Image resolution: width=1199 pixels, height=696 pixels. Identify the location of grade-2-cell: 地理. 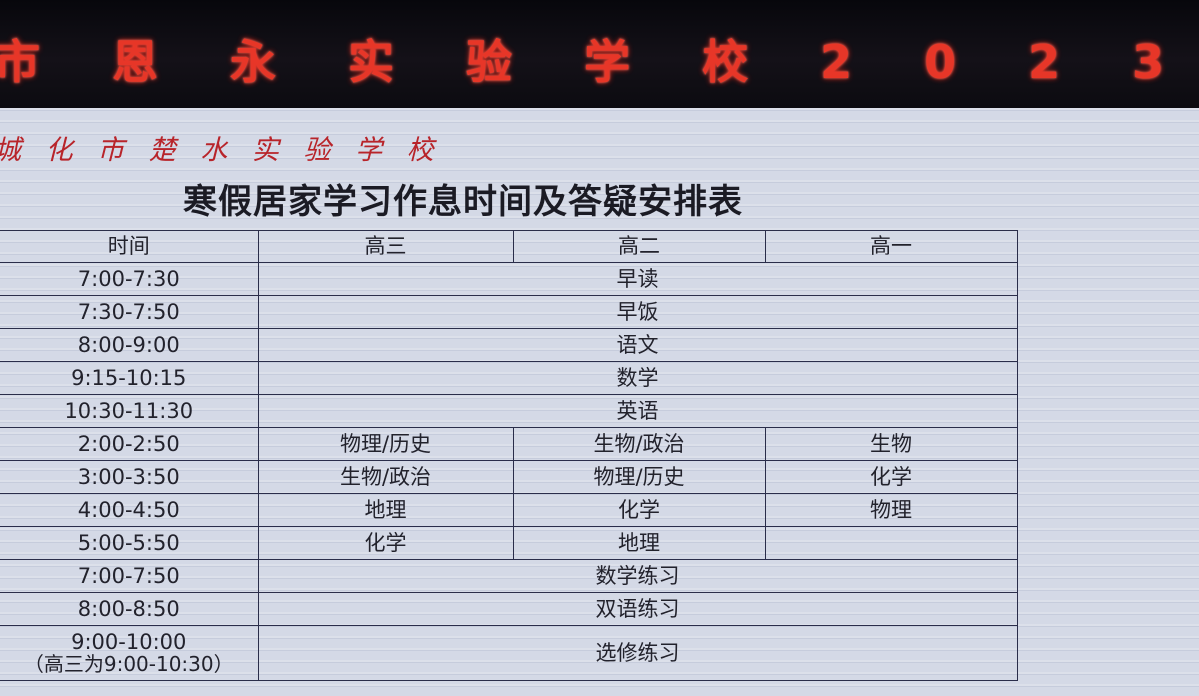
(639, 543).